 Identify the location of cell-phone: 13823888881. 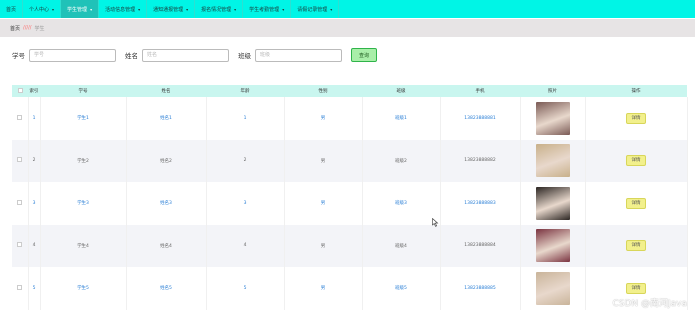
(480, 118).